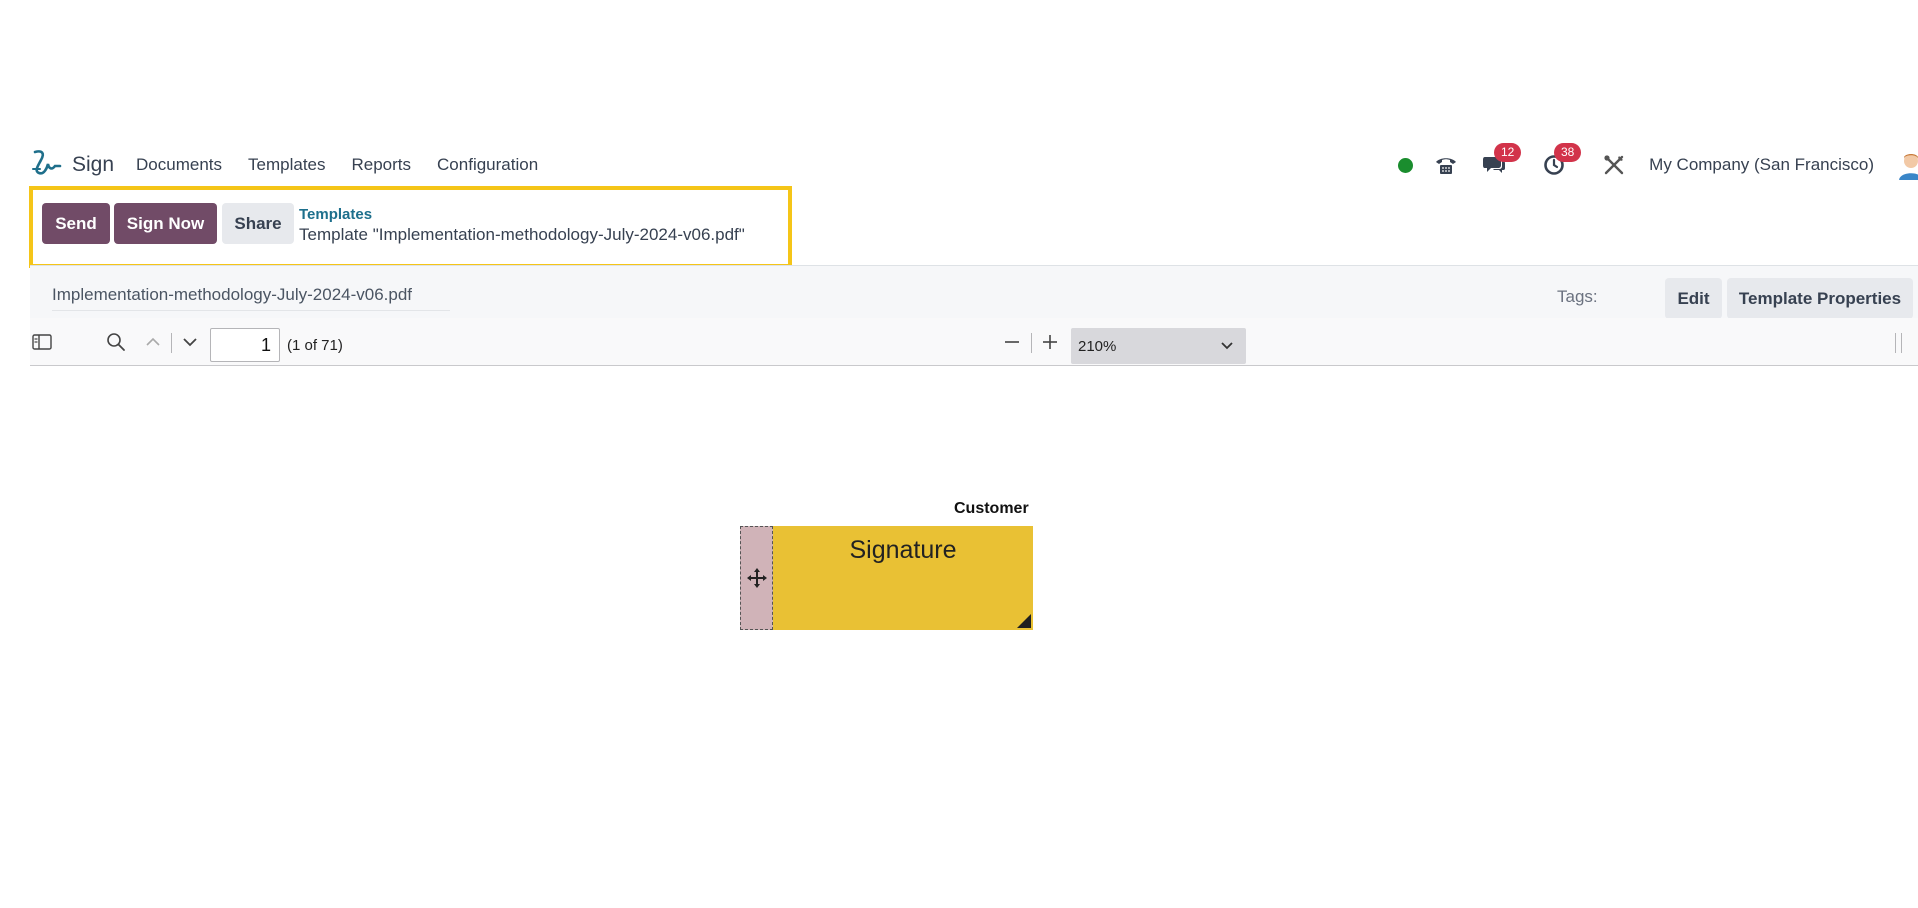 This screenshot has width=1918, height=908. I want to click on page-number-input, so click(245, 345).